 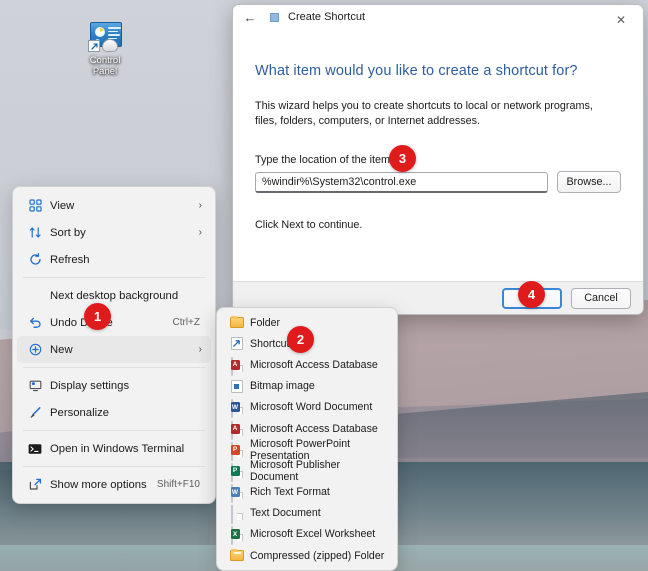 What do you see at coordinates (70, 259) in the screenshot?
I see `context-menu-label: Refresh` at bounding box center [70, 259].